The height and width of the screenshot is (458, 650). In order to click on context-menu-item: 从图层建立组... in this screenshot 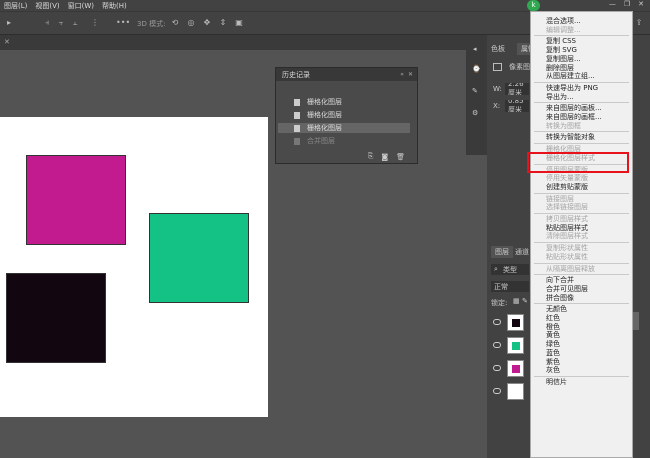, I will do `click(570, 76)`.